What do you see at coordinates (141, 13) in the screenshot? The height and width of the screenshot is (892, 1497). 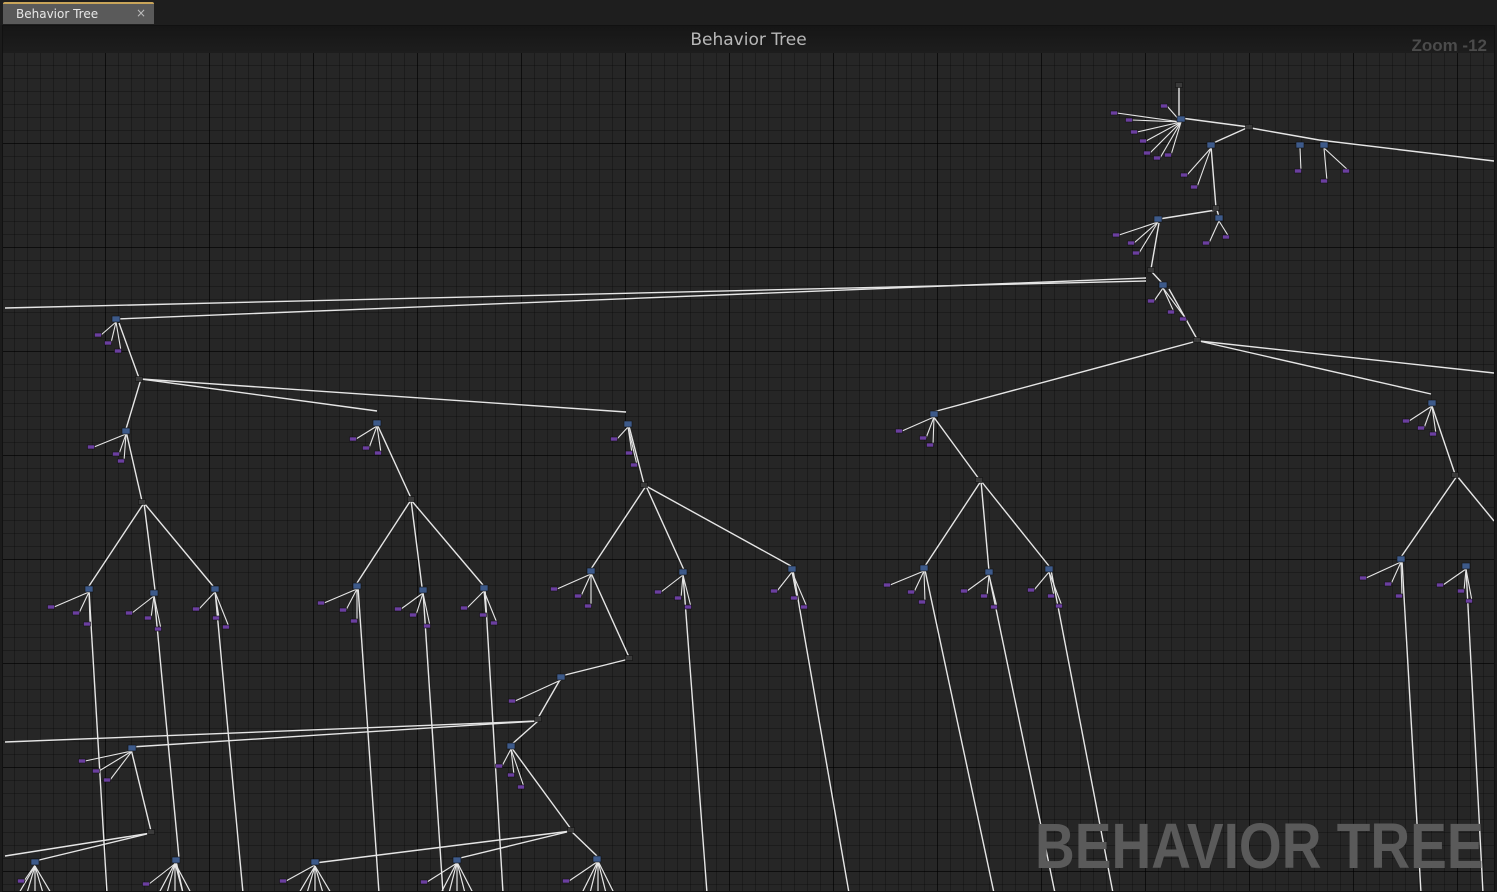 I see `close-icon: ×` at bounding box center [141, 13].